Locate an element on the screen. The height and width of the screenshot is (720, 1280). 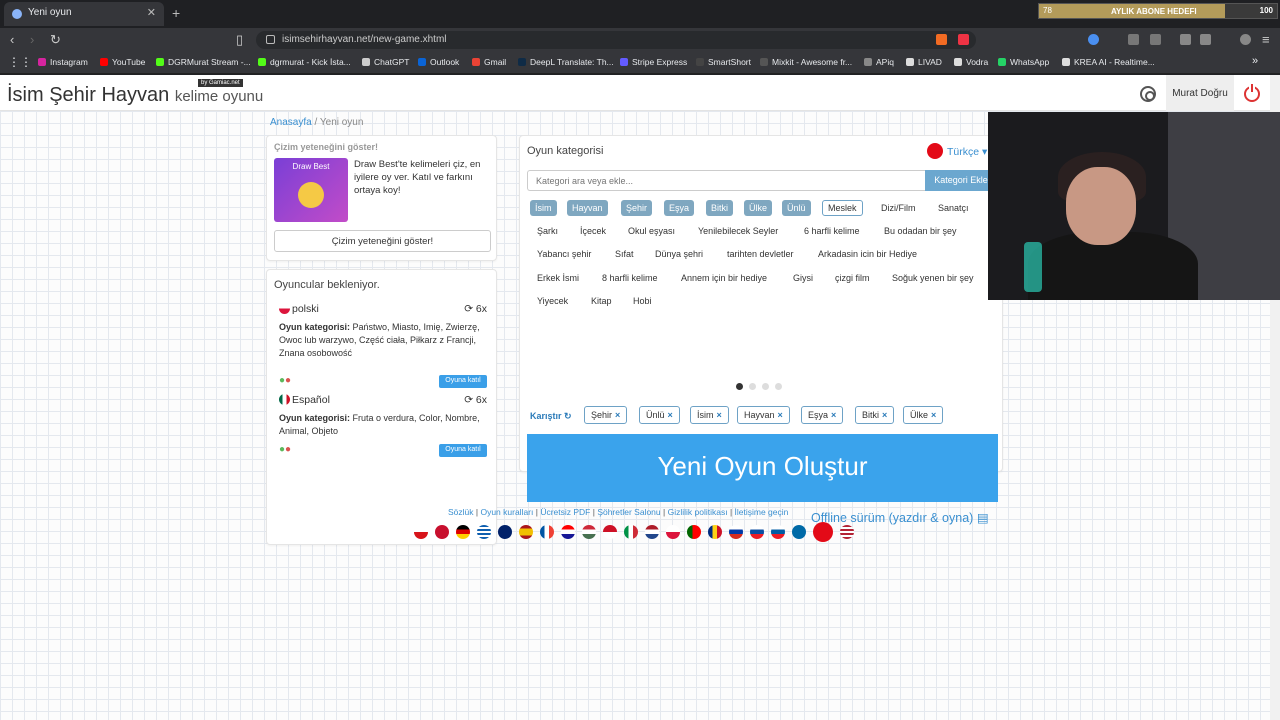
category-chip: 8 harfli kelime is located at coordinates (630, 278).